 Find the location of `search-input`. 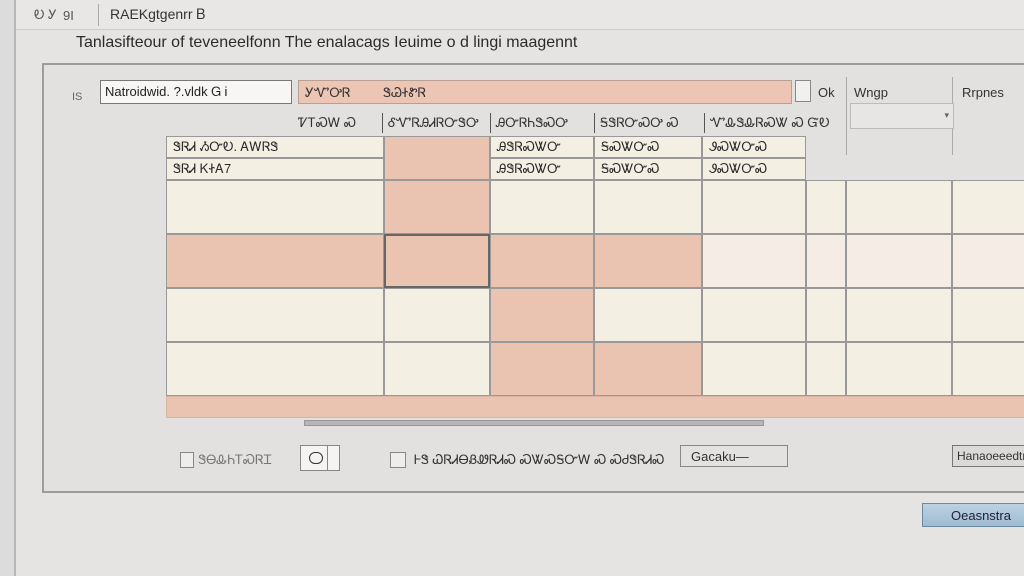

search-input is located at coordinates (196, 92).